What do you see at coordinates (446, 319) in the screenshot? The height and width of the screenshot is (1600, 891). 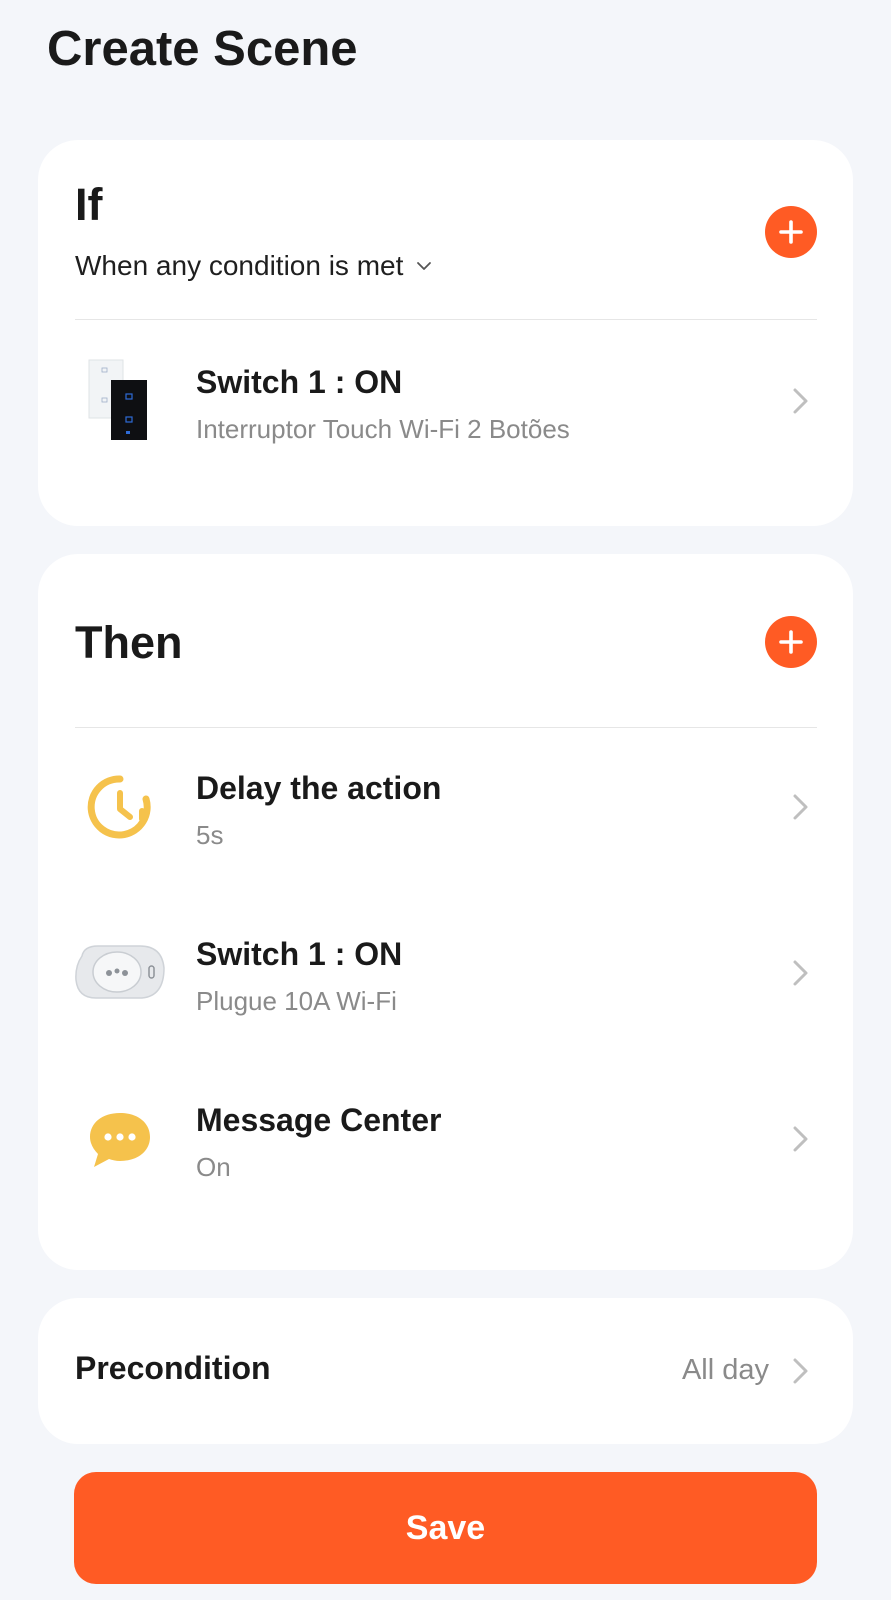 I see `if-divider` at bounding box center [446, 319].